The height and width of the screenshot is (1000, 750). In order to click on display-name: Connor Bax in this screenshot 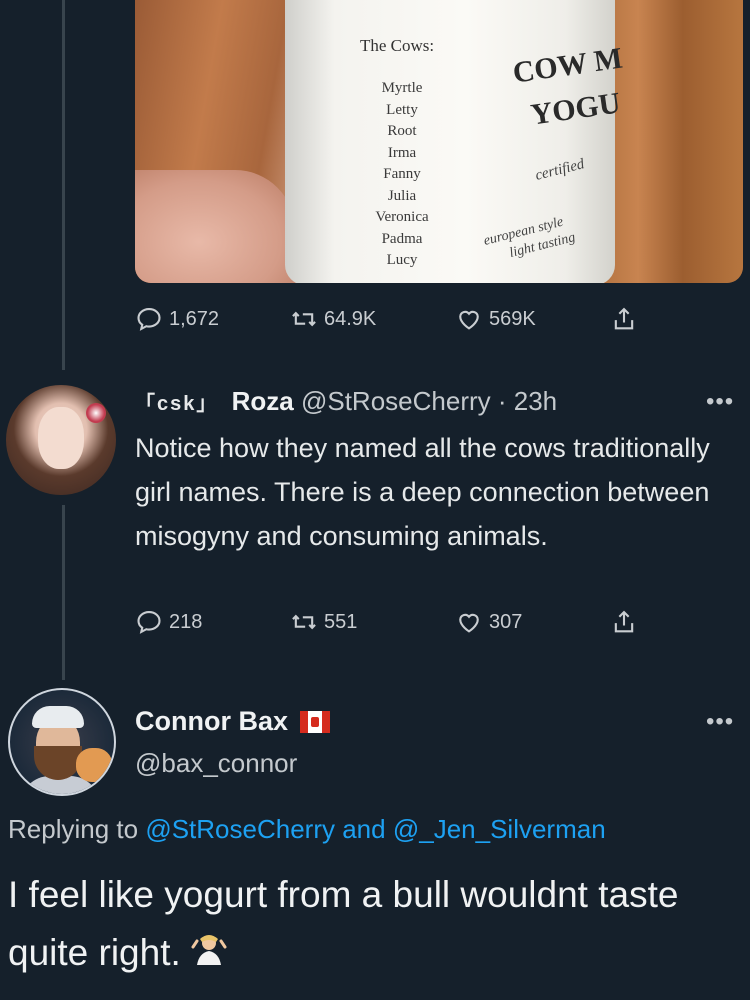, I will do `click(211, 721)`.